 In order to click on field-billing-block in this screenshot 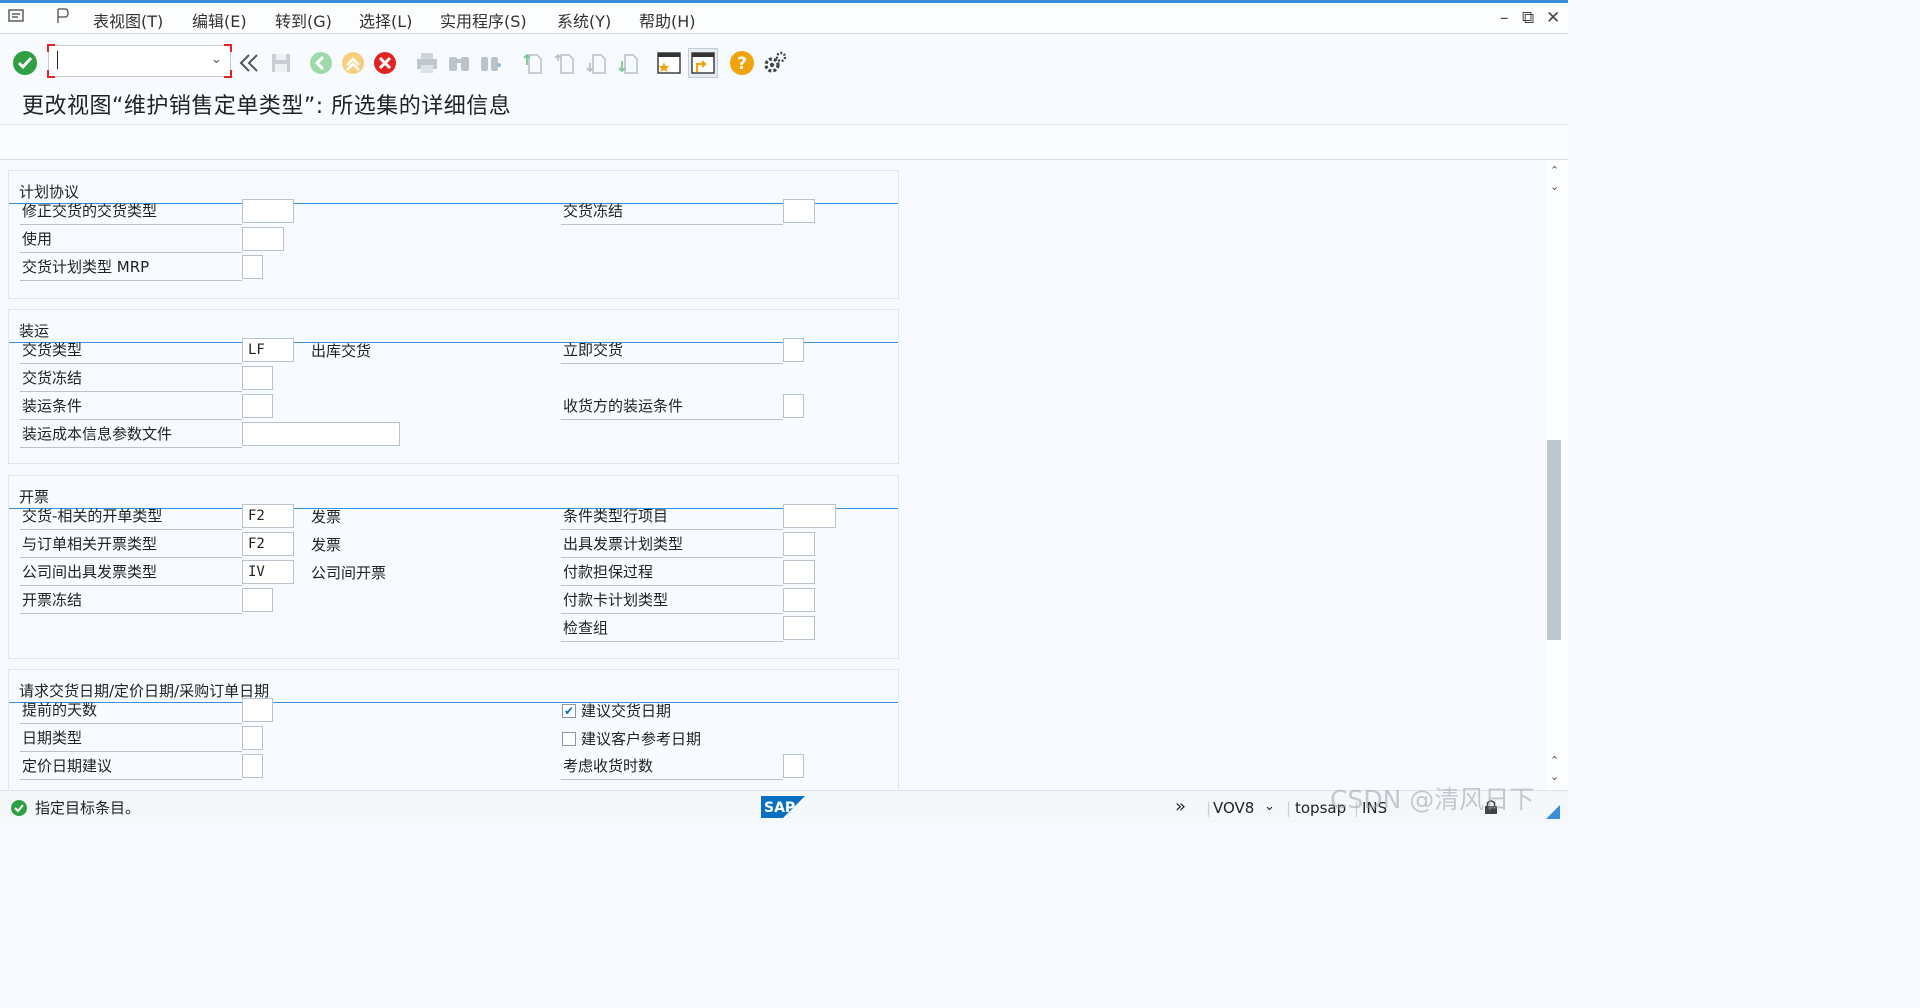, I will do `click(257, 600)`.